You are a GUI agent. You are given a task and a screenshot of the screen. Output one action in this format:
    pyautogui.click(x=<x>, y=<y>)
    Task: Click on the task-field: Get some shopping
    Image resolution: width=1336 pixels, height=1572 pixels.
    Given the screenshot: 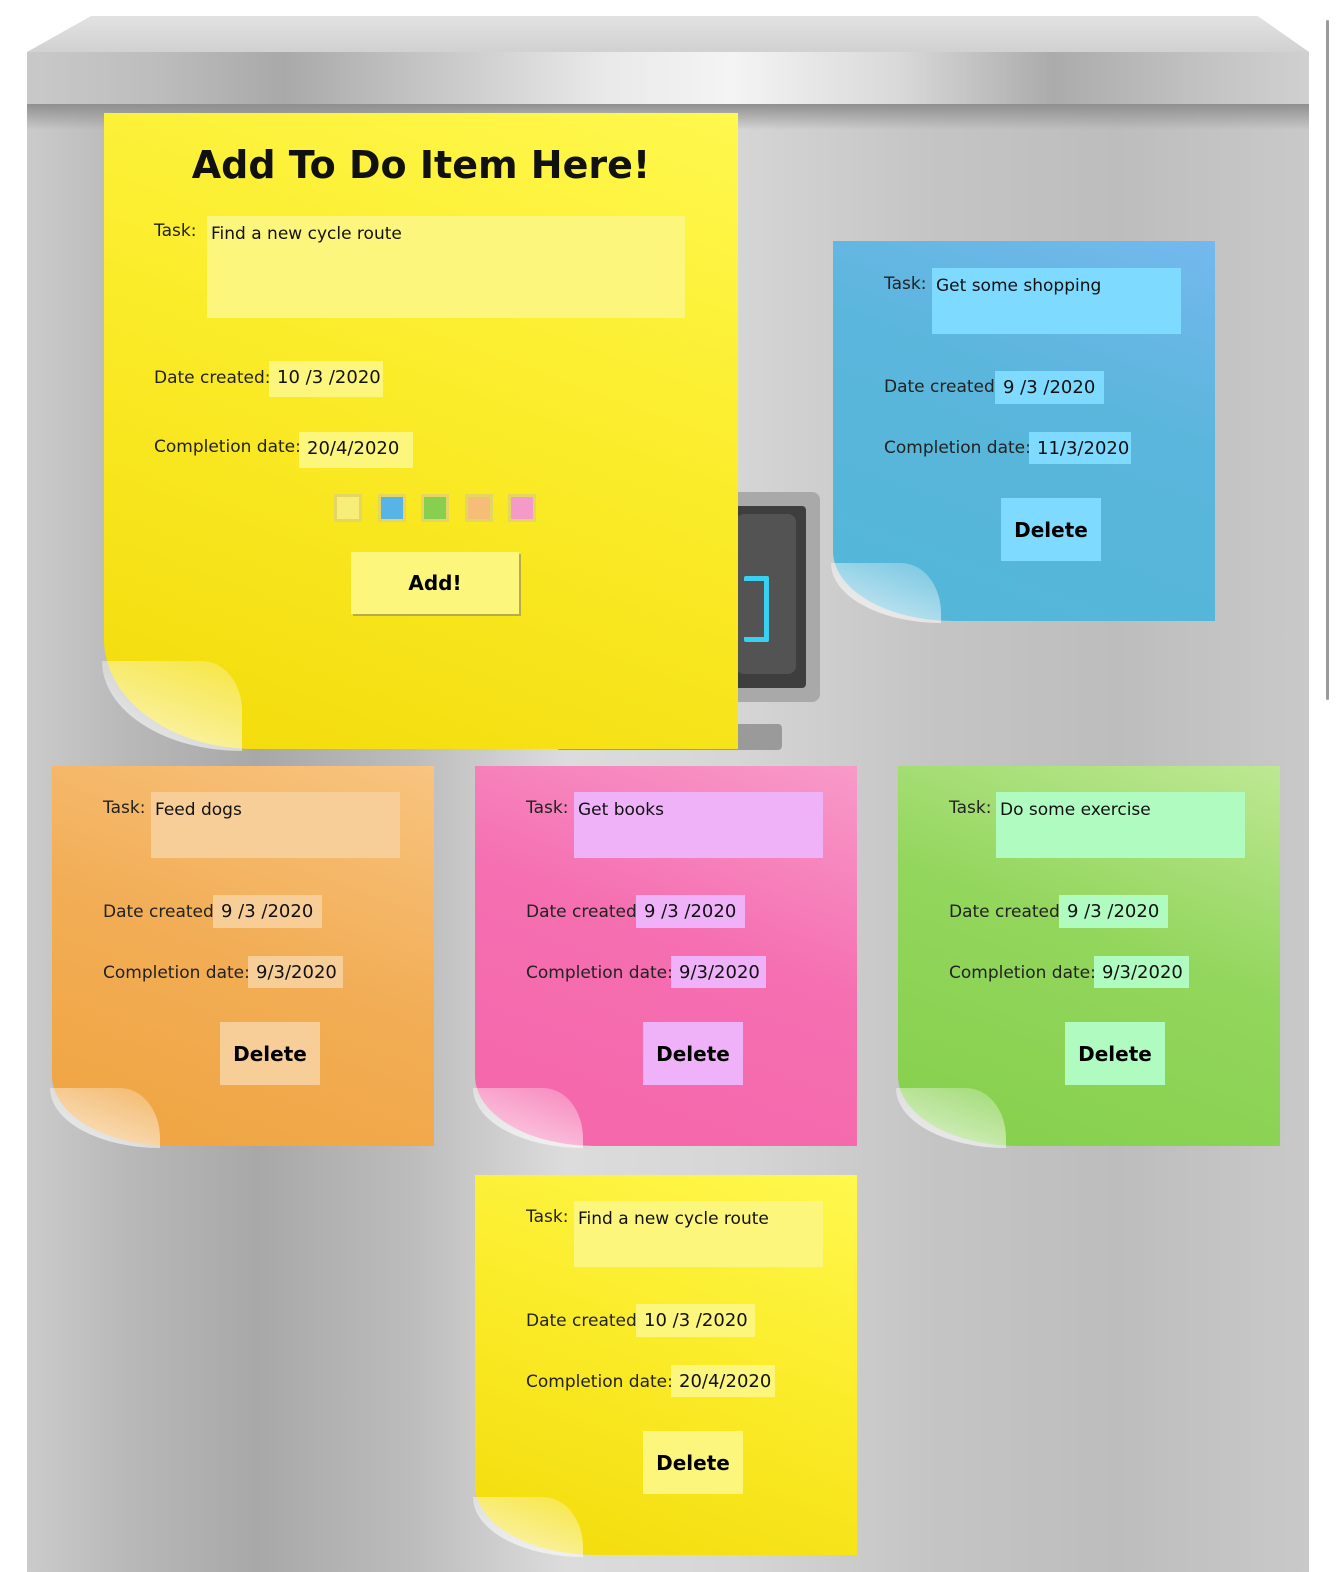 What is the action you would take?
    pyautogui.click(x=1056, y=301)
    